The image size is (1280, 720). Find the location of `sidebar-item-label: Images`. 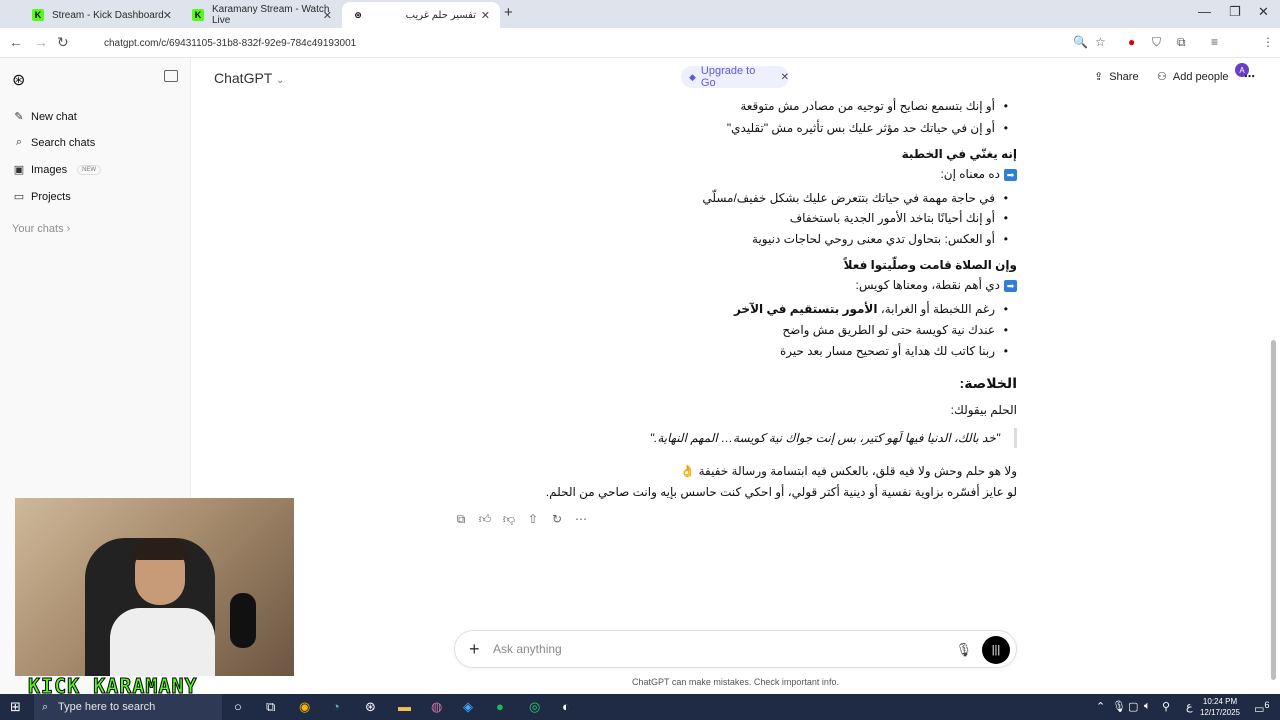

sidebar-item-label: Images is located at coordinates (49, 169).